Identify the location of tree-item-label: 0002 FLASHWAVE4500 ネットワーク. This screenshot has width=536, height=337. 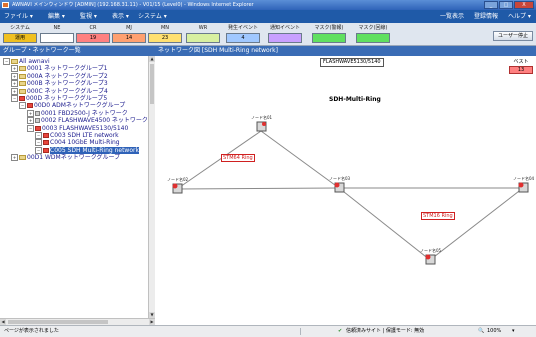
(94, 121).